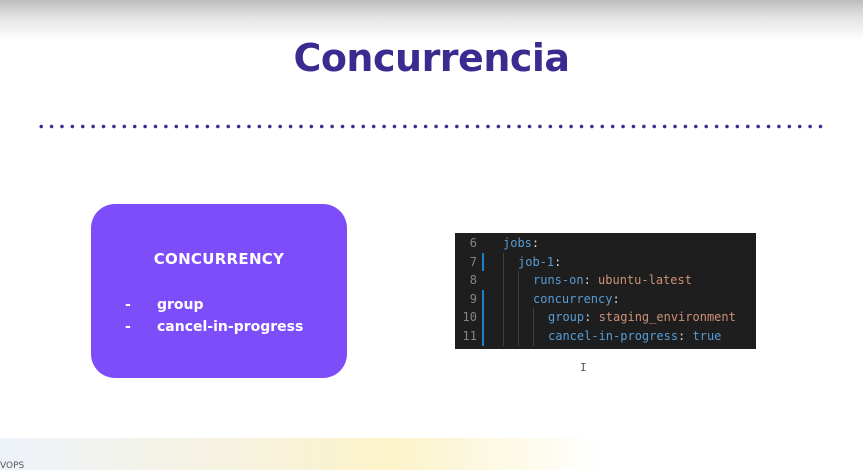  I want to click on line-number: 8, so click(473, 280).